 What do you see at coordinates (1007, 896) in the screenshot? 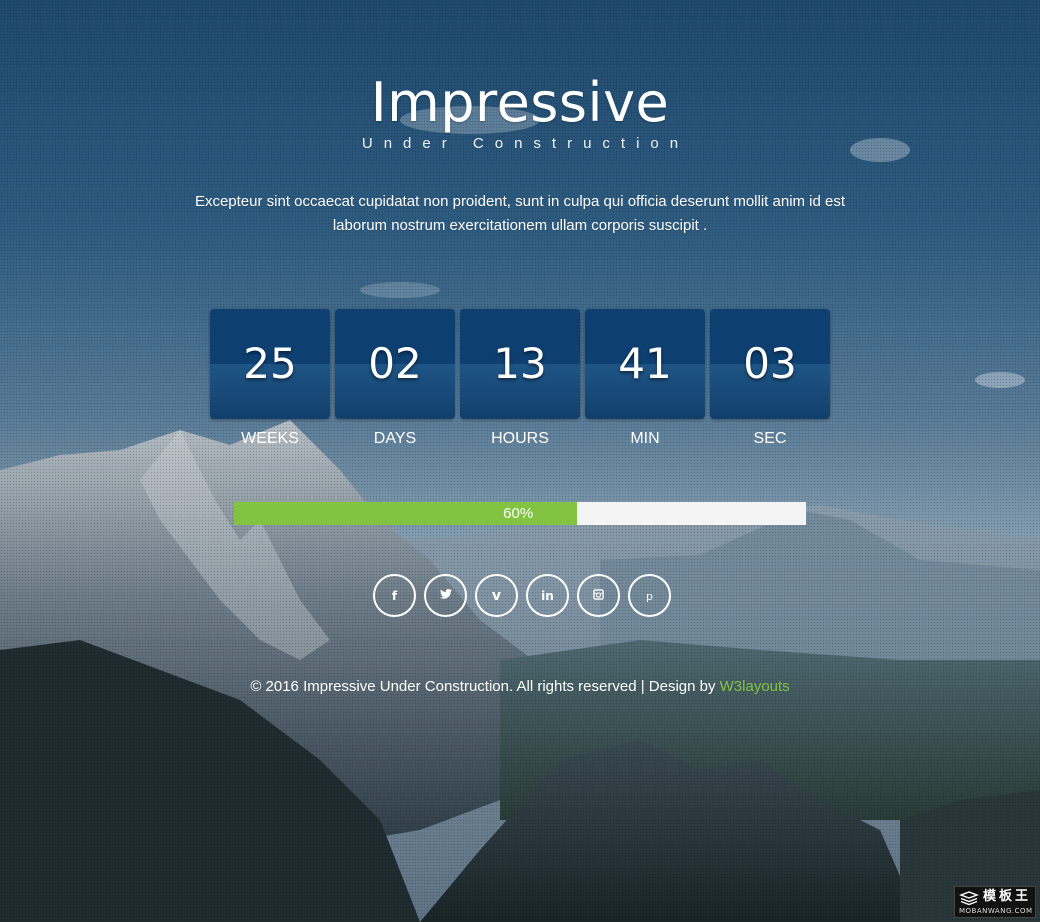
I see `watermark-main-text: 模板王` at bounding box center [1007, 896].